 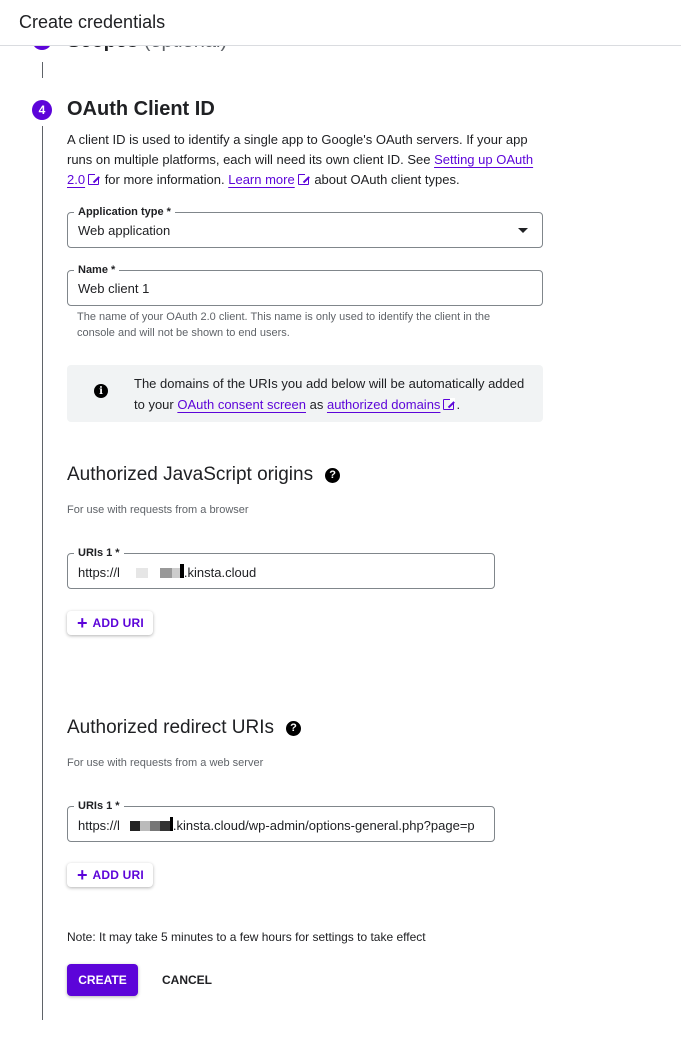 I want to click on js-origins-subtitle: For use with requests from a browser, so click(x=158, y=510).